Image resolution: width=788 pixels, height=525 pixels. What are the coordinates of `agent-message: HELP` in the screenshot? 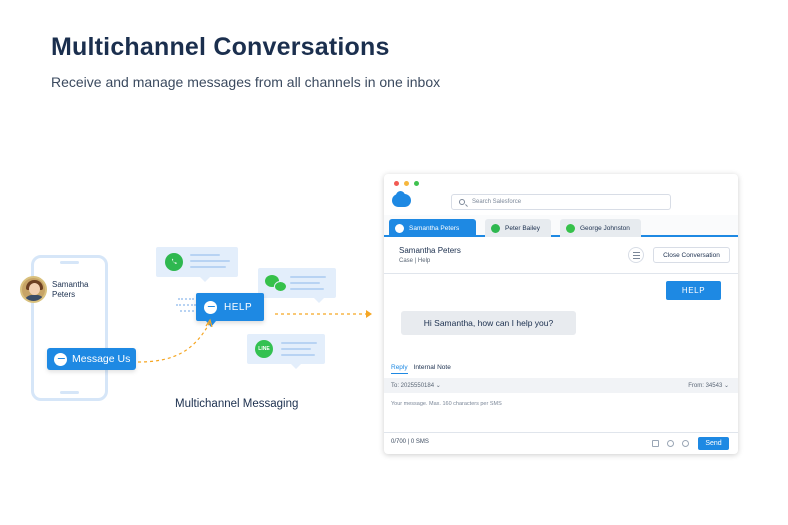 It's located at (693, 290).